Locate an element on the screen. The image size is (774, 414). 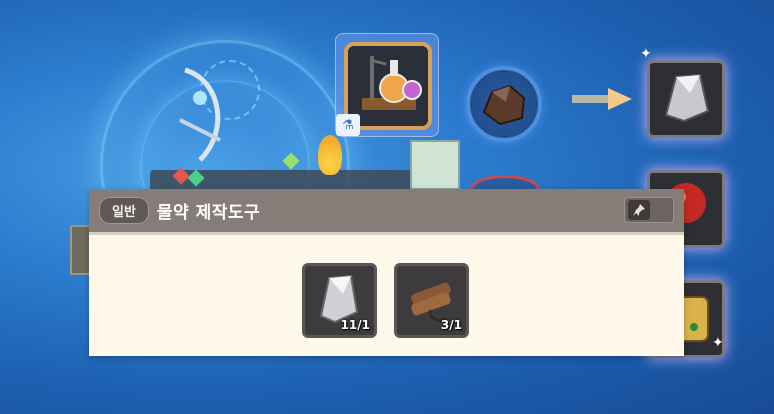
crafting-tool-slot: ⚗ is located at coordinates (387, 85).